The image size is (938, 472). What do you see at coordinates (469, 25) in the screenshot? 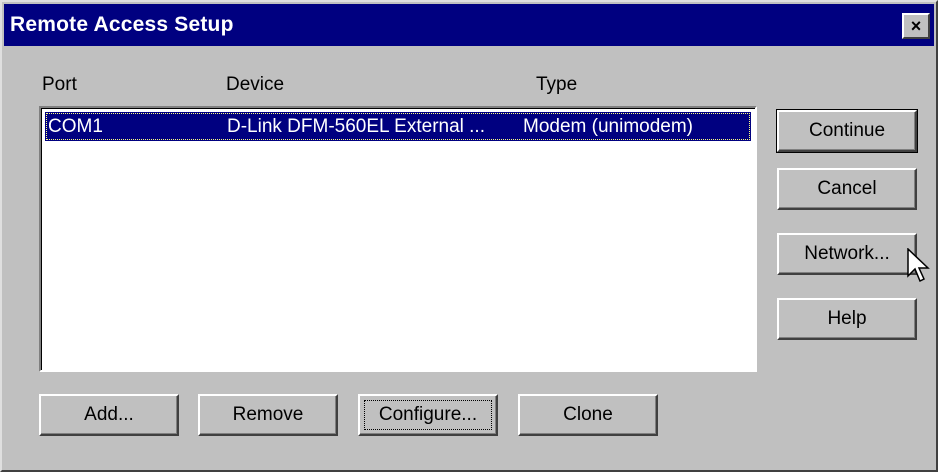
I see `title-bar: Remote Access Setup ×` at bounding box center [469, 25].